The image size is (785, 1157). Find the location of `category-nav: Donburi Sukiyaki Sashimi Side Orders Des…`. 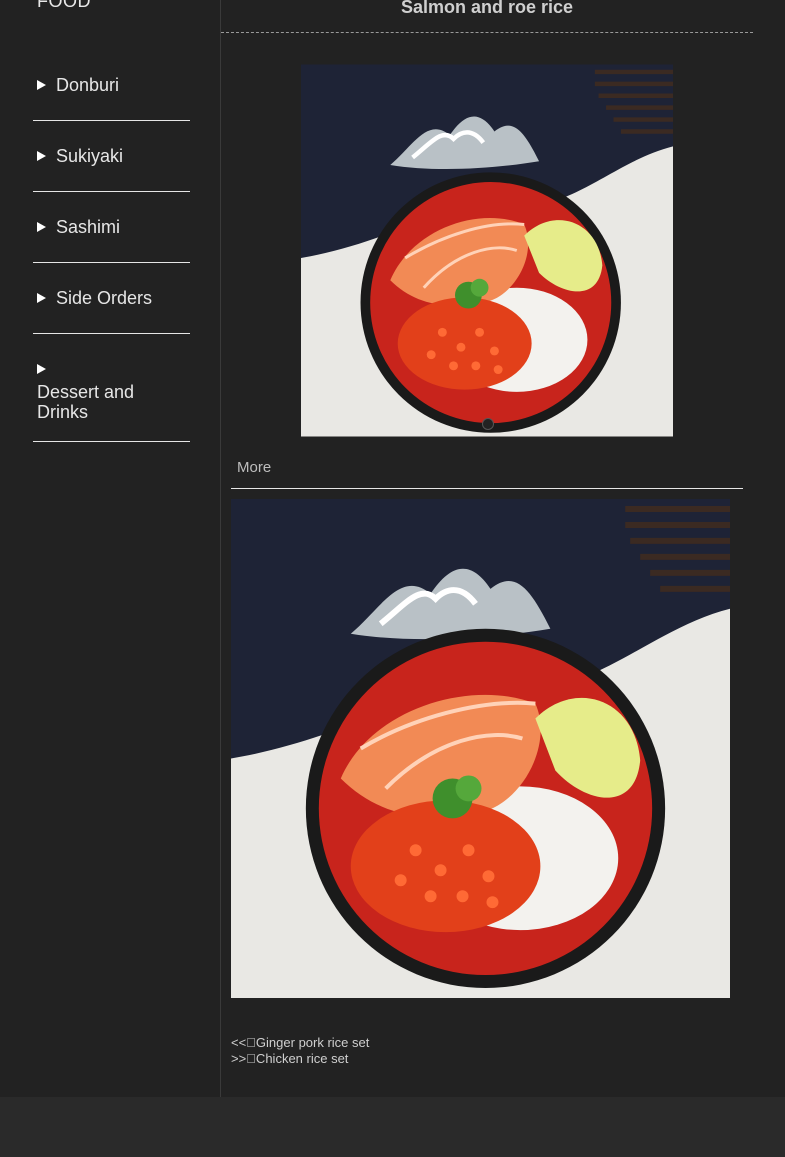

category-nav: Donburi Sukiyaki Sashimi Side Orders Des… is located at coordinates (111, 246).